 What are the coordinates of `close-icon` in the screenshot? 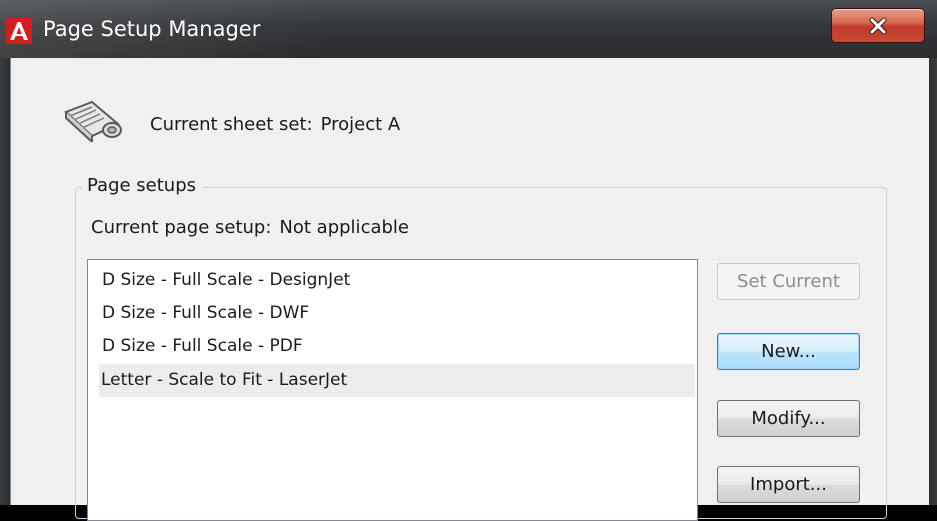 It's located at (878, 25).